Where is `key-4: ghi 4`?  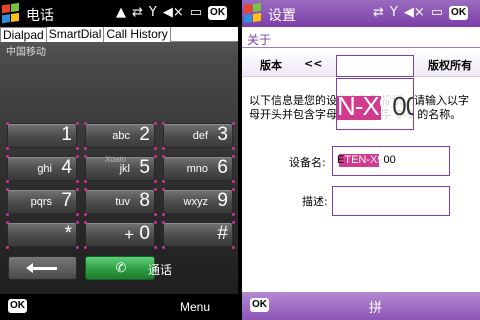 key-4: ghi 4 is located at coordinates (42, 169).